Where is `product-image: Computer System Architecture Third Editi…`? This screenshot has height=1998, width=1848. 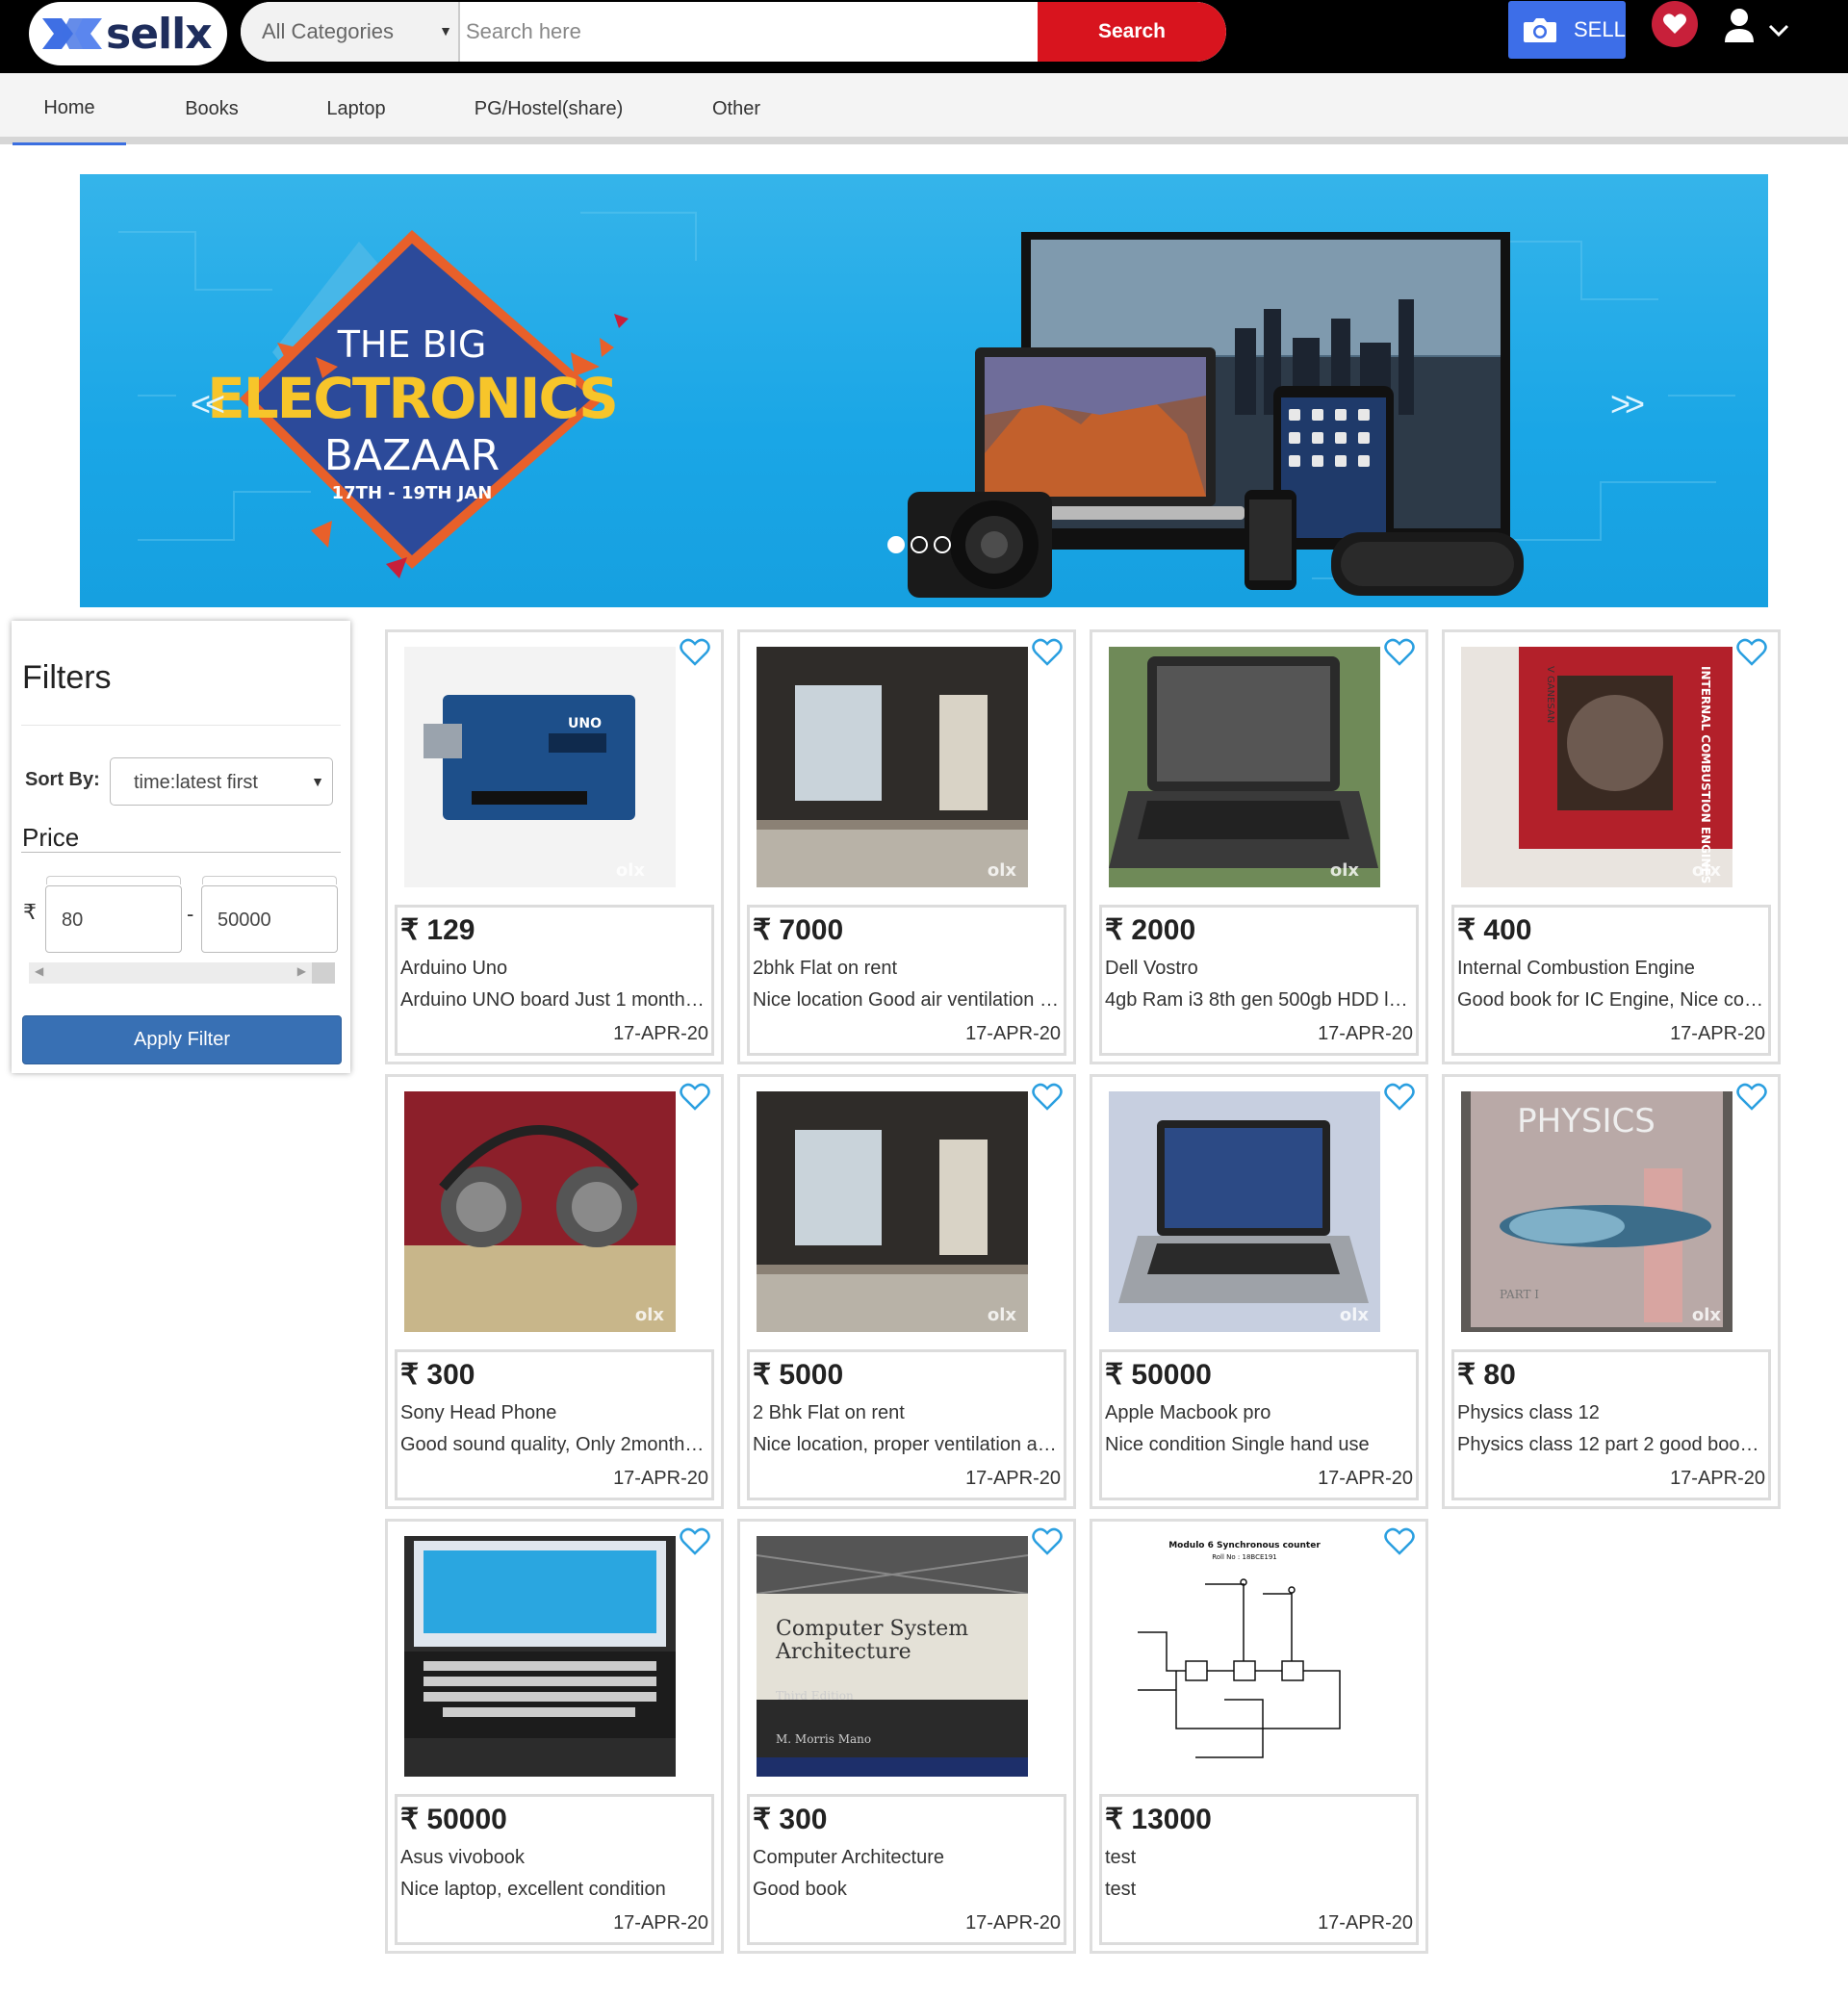
product-image: Computer System Architecture Third Editi… is located at coordinates (892, 1656).